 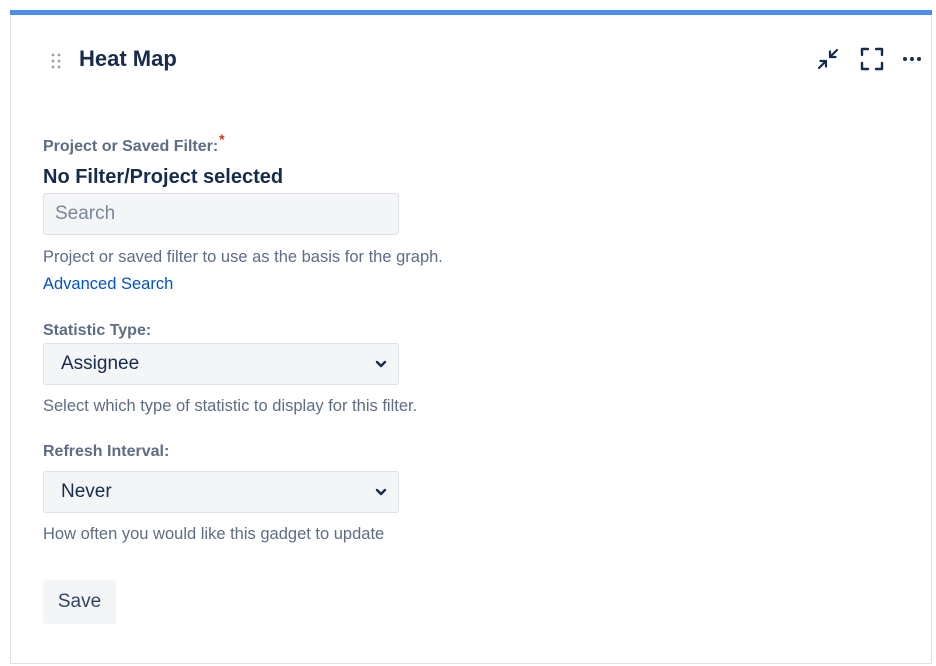 I want to click on save-button: Save, so click(x=79, y=602).